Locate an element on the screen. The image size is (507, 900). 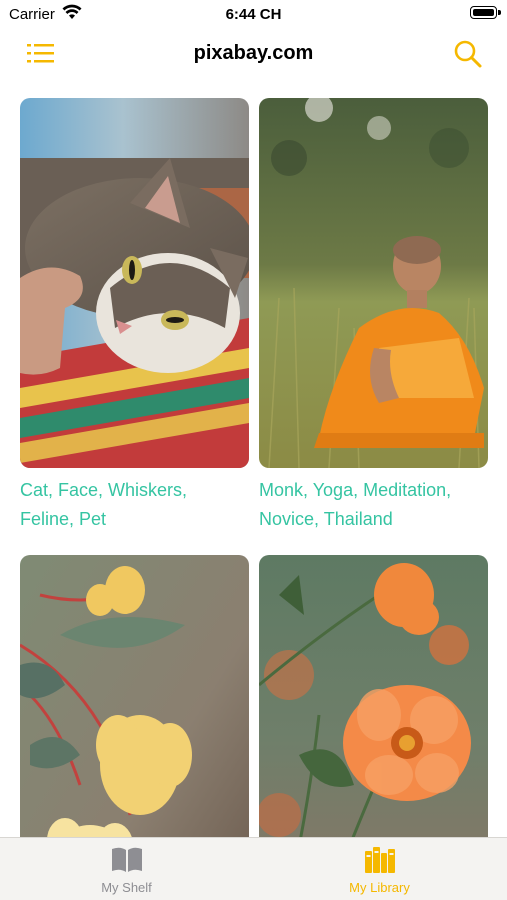
page-title: pixabay.com is located at coordinates (253, 53).